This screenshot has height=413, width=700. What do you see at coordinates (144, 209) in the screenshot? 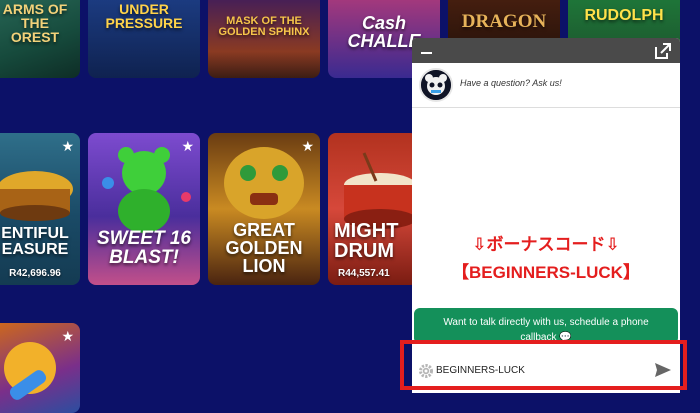
I see `game-tile-sweet-16-blast: ★ SWEET 16 BLAST!` at bounding box center [144, 209].